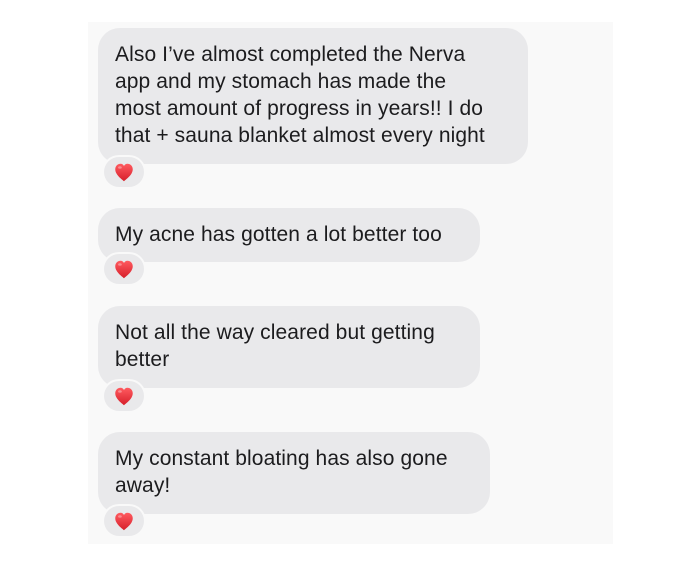  What do you see at coordinates (289, 235) in the screenshot?
I see `message-bubble: My acne has gotten a lot better too` at bounding box center [289, 235].